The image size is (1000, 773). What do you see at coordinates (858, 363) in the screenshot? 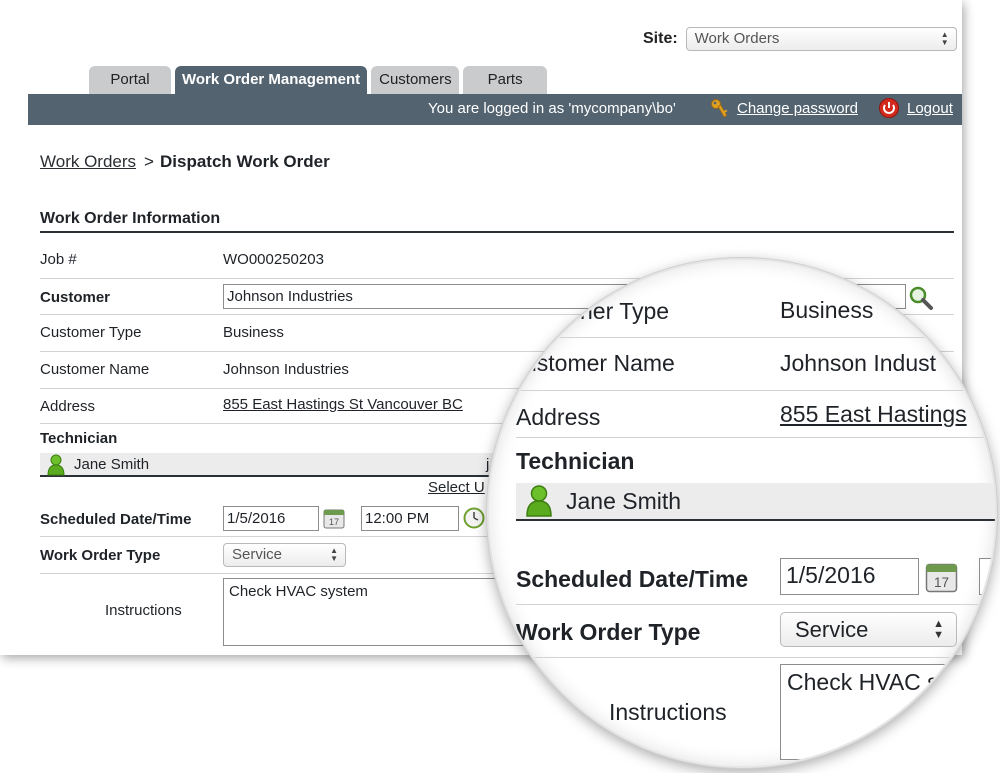
I see `mag-customer-name-value: Johnson Indust` at bounding box center [858, 363].